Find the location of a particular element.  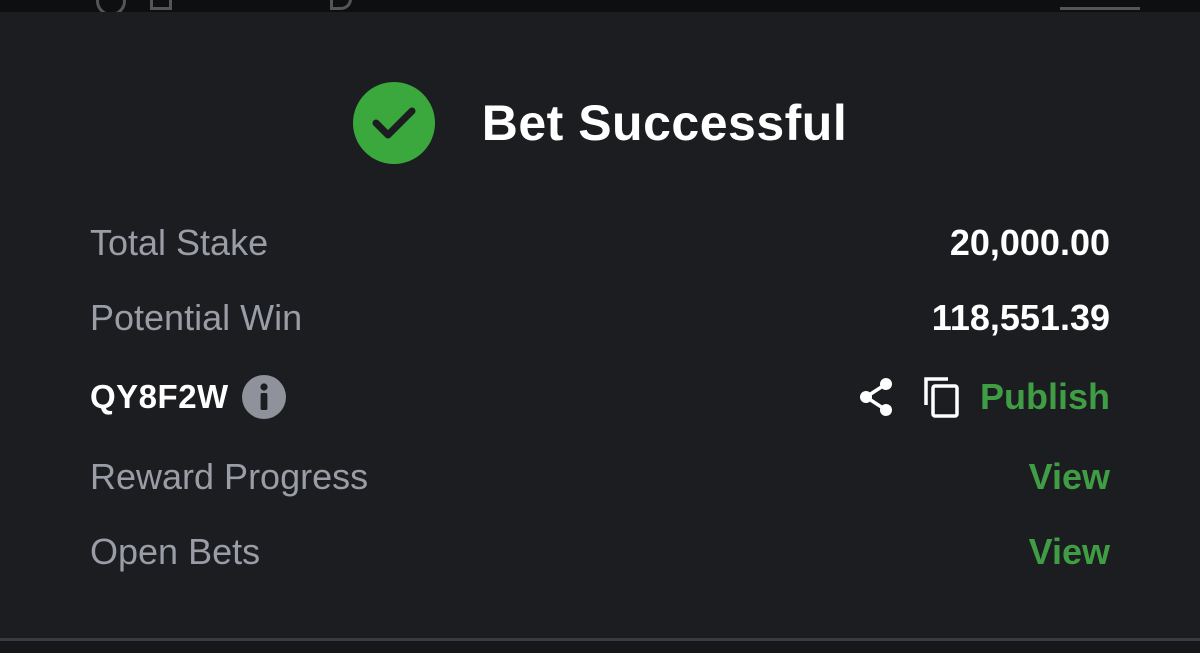

total-stake-value: 20,000.00 is located at coordinates (1029, 242).